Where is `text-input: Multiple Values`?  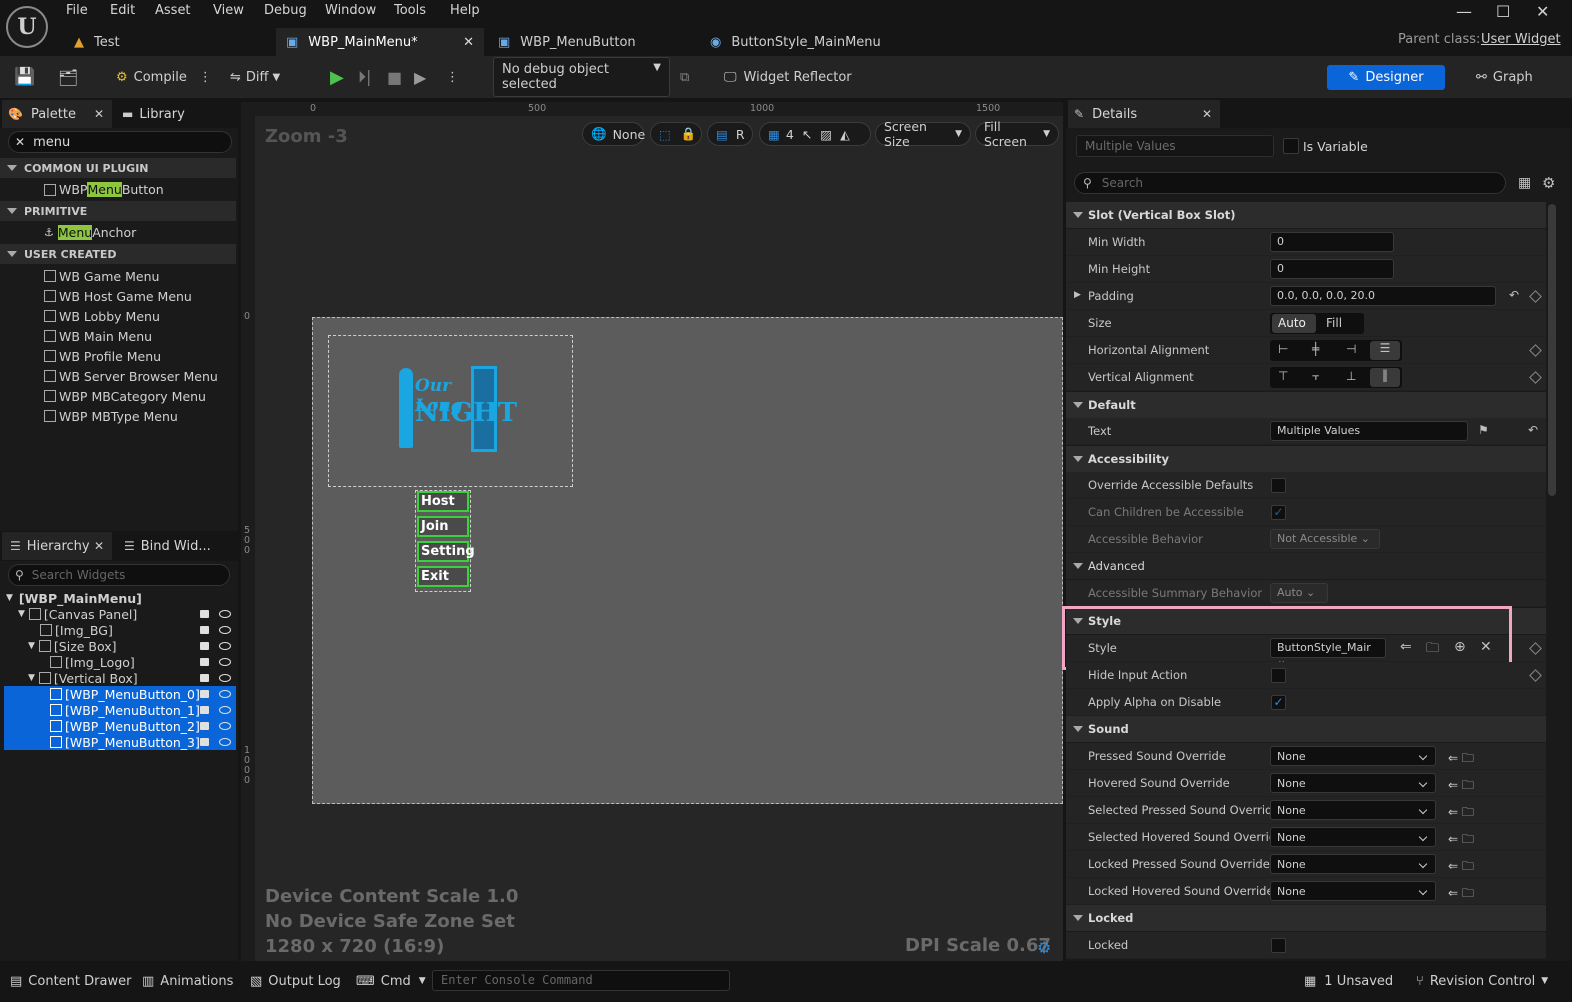
text-input: Multiple Values is located at coordinates (1369, 431).